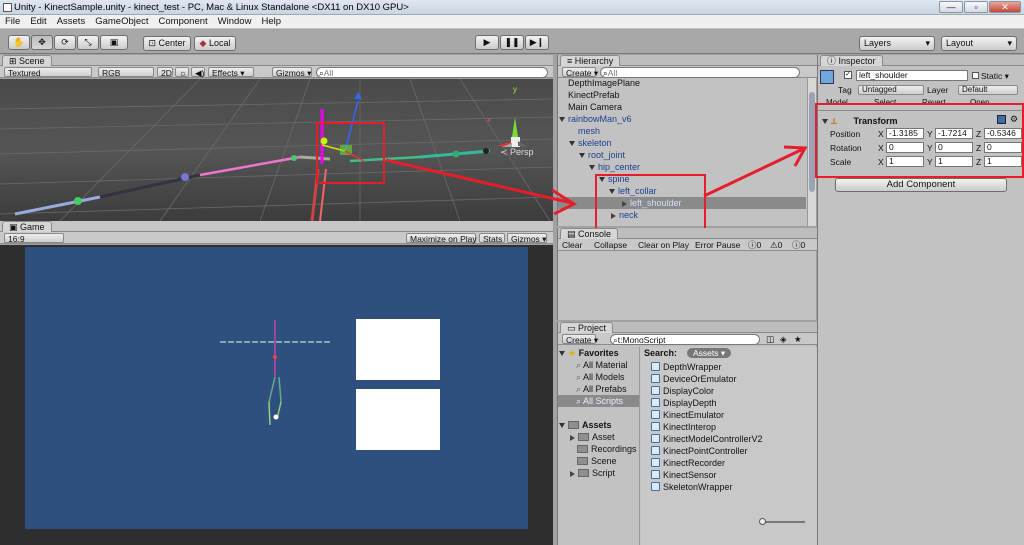  I want to click on annotation-arrows, so click(596, 180).